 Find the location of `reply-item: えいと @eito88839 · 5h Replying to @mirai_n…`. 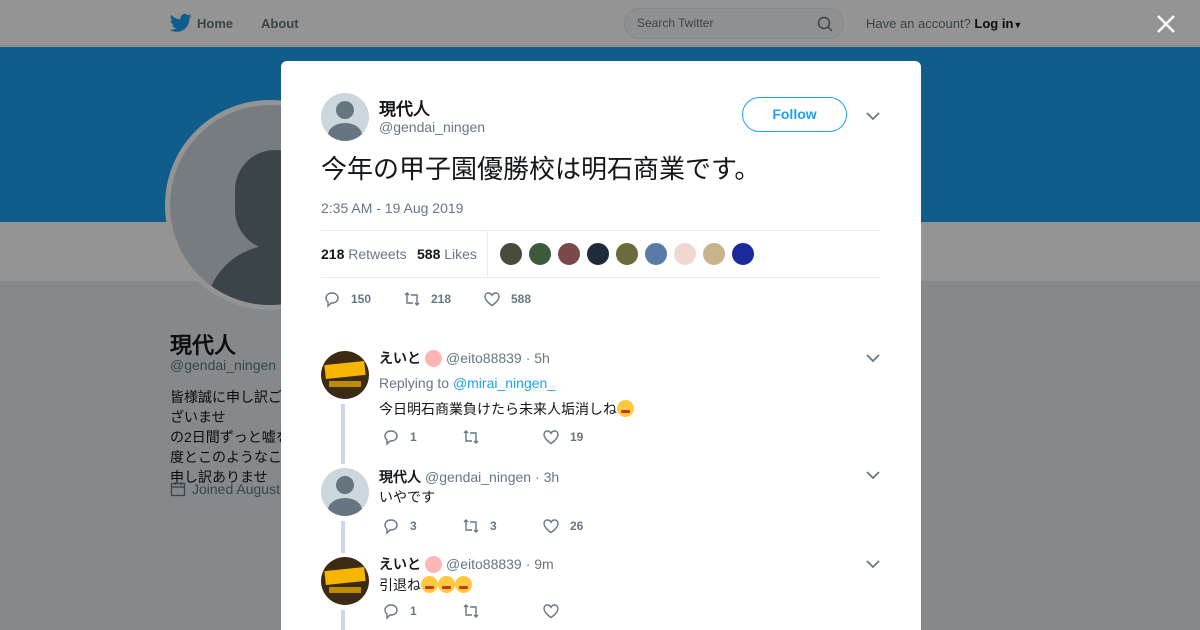

reply-item: えいと @eito88839 · 5h Replying to @mirai_n… is located at coordinates (601, 399).